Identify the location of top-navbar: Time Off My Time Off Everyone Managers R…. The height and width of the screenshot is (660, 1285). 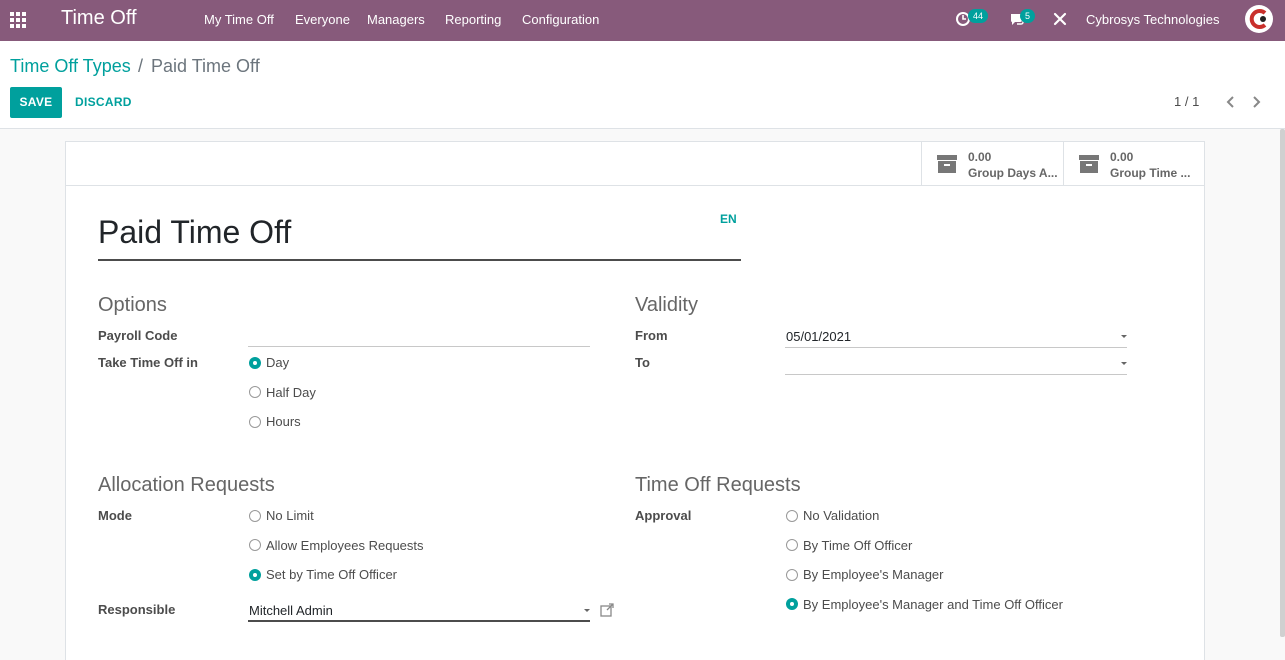
(642, 20).